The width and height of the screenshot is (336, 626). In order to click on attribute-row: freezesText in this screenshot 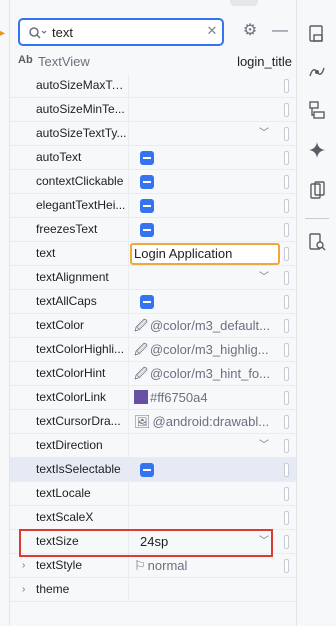, I will do `click(153, 230)`.